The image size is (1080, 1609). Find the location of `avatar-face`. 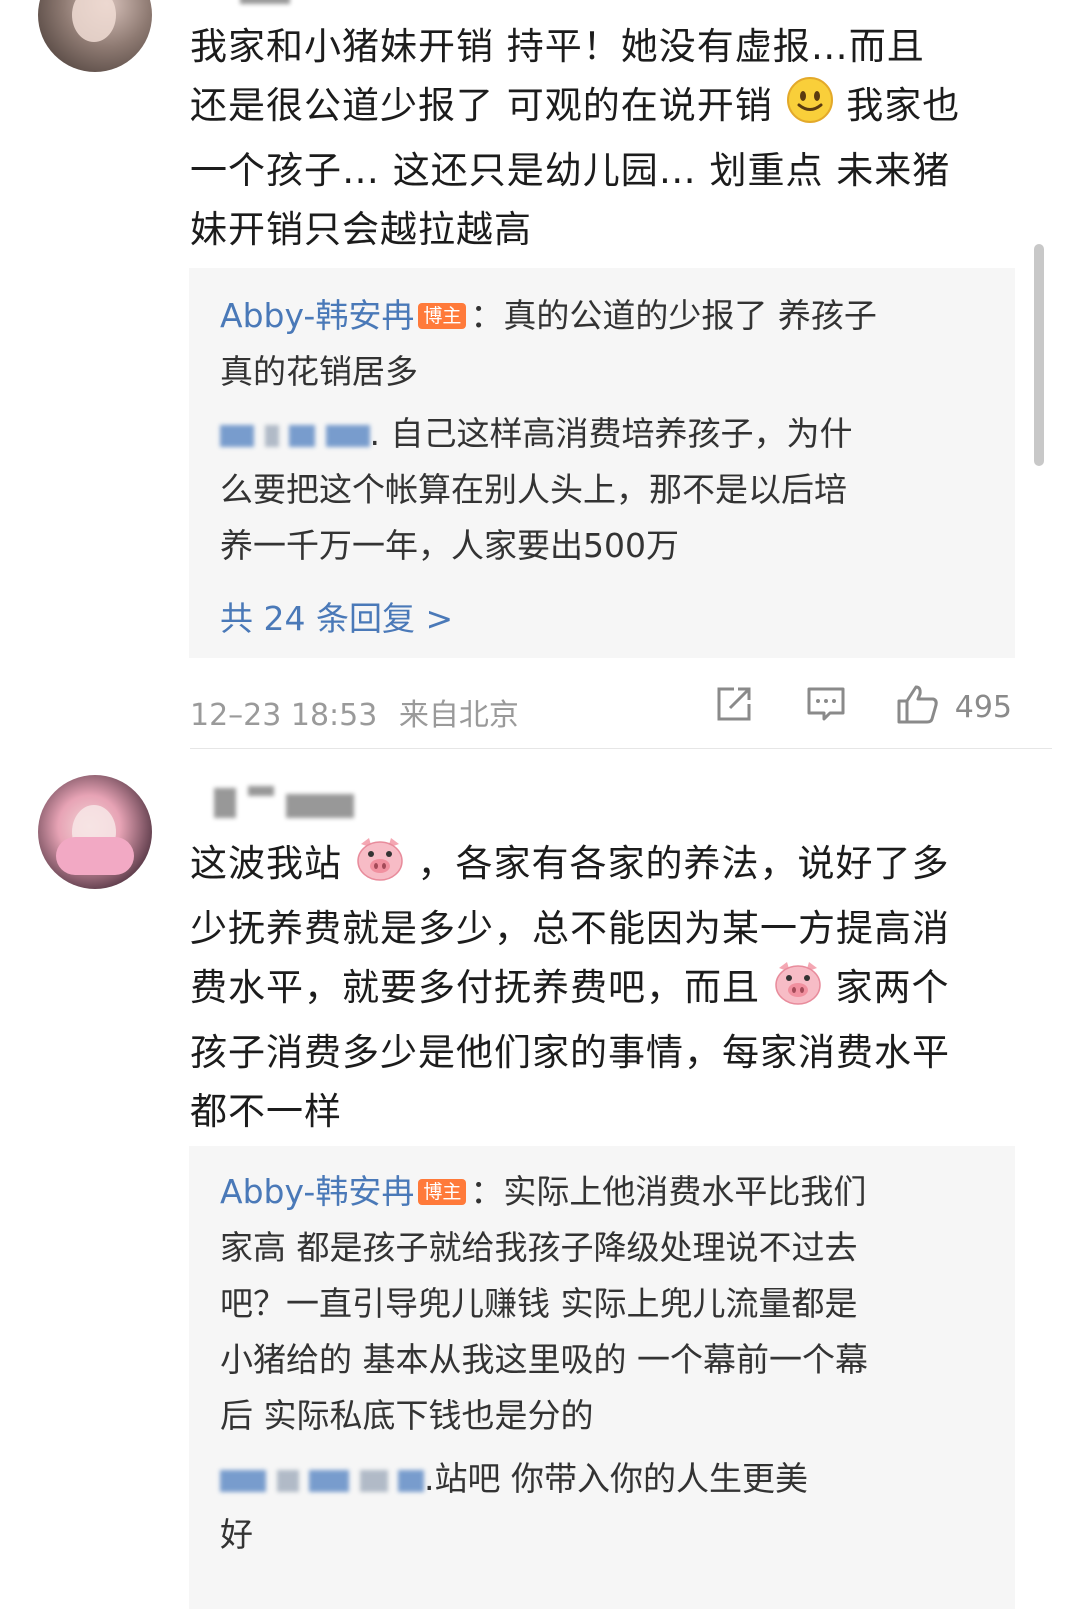

avatar-face is located at coordinates (94, 21).